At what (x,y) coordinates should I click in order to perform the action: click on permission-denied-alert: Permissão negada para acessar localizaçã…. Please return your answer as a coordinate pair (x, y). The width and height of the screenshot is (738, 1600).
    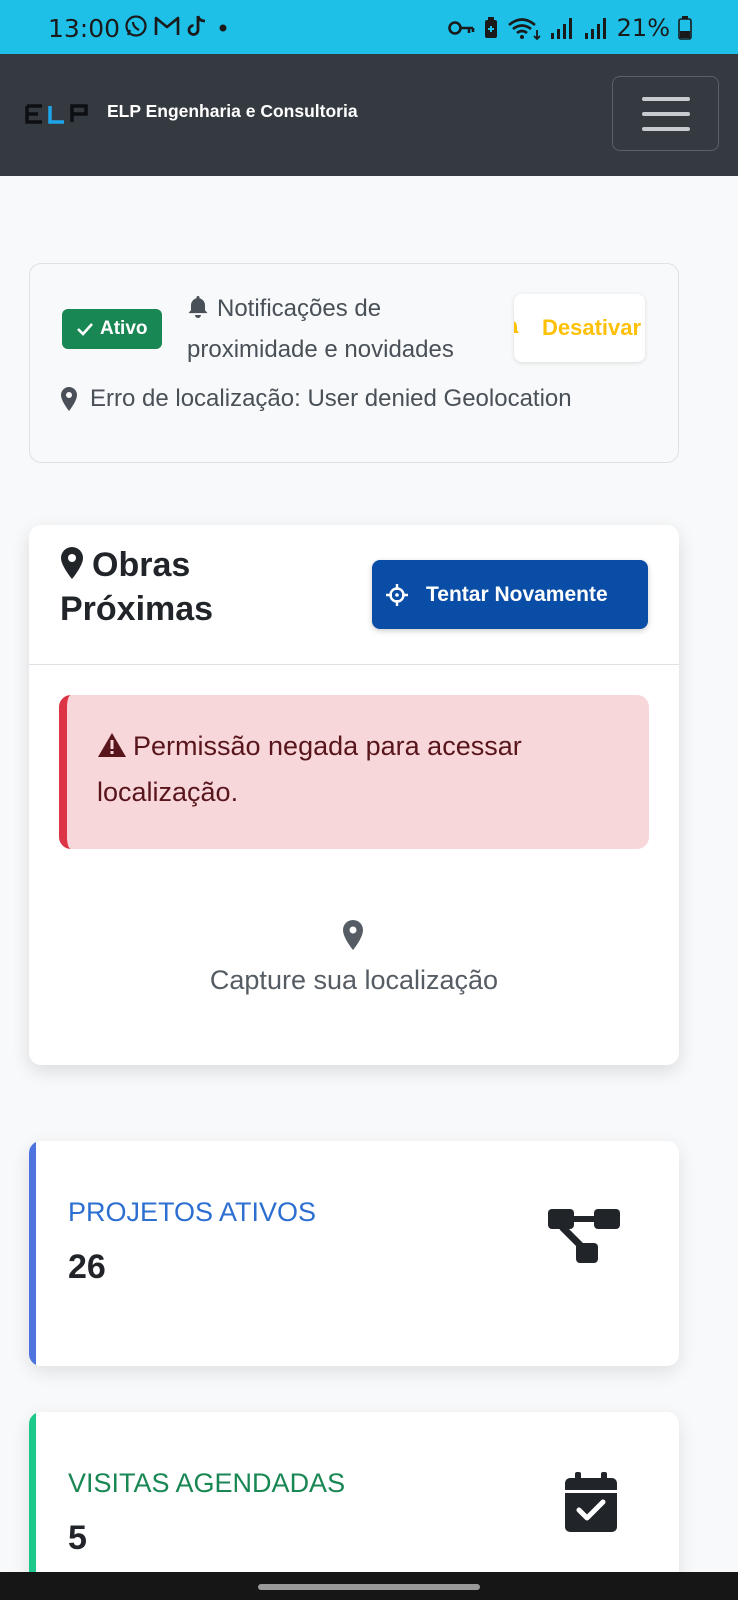
    Looking at the image, I should click on (354, 772).